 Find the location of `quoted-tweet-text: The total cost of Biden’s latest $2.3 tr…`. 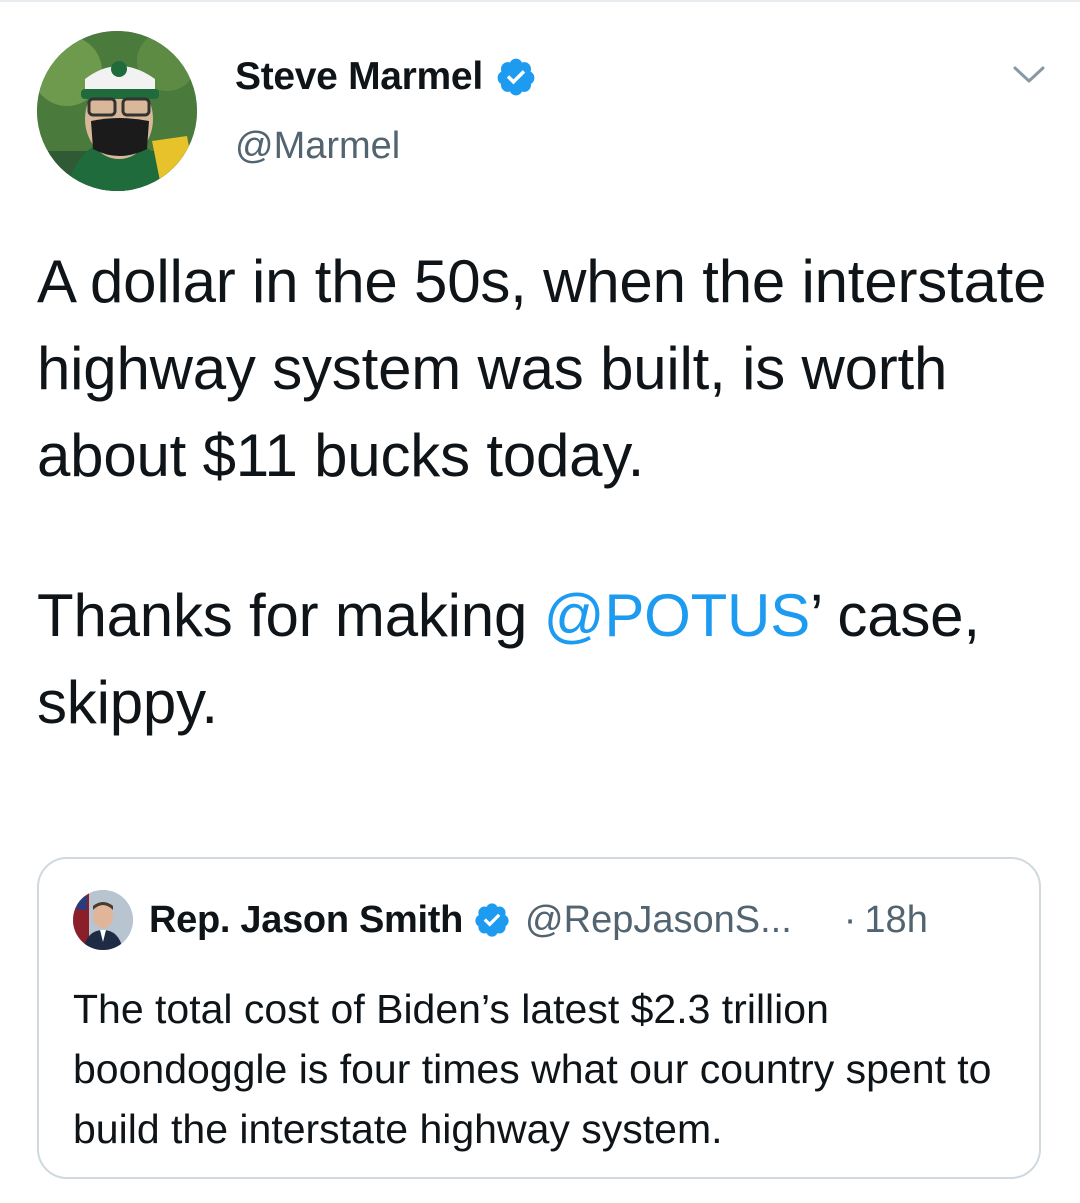

quoted-tweet-text: The total cost of Biden’s latest $2.3 tr… is located at coordinates (532, 1069).